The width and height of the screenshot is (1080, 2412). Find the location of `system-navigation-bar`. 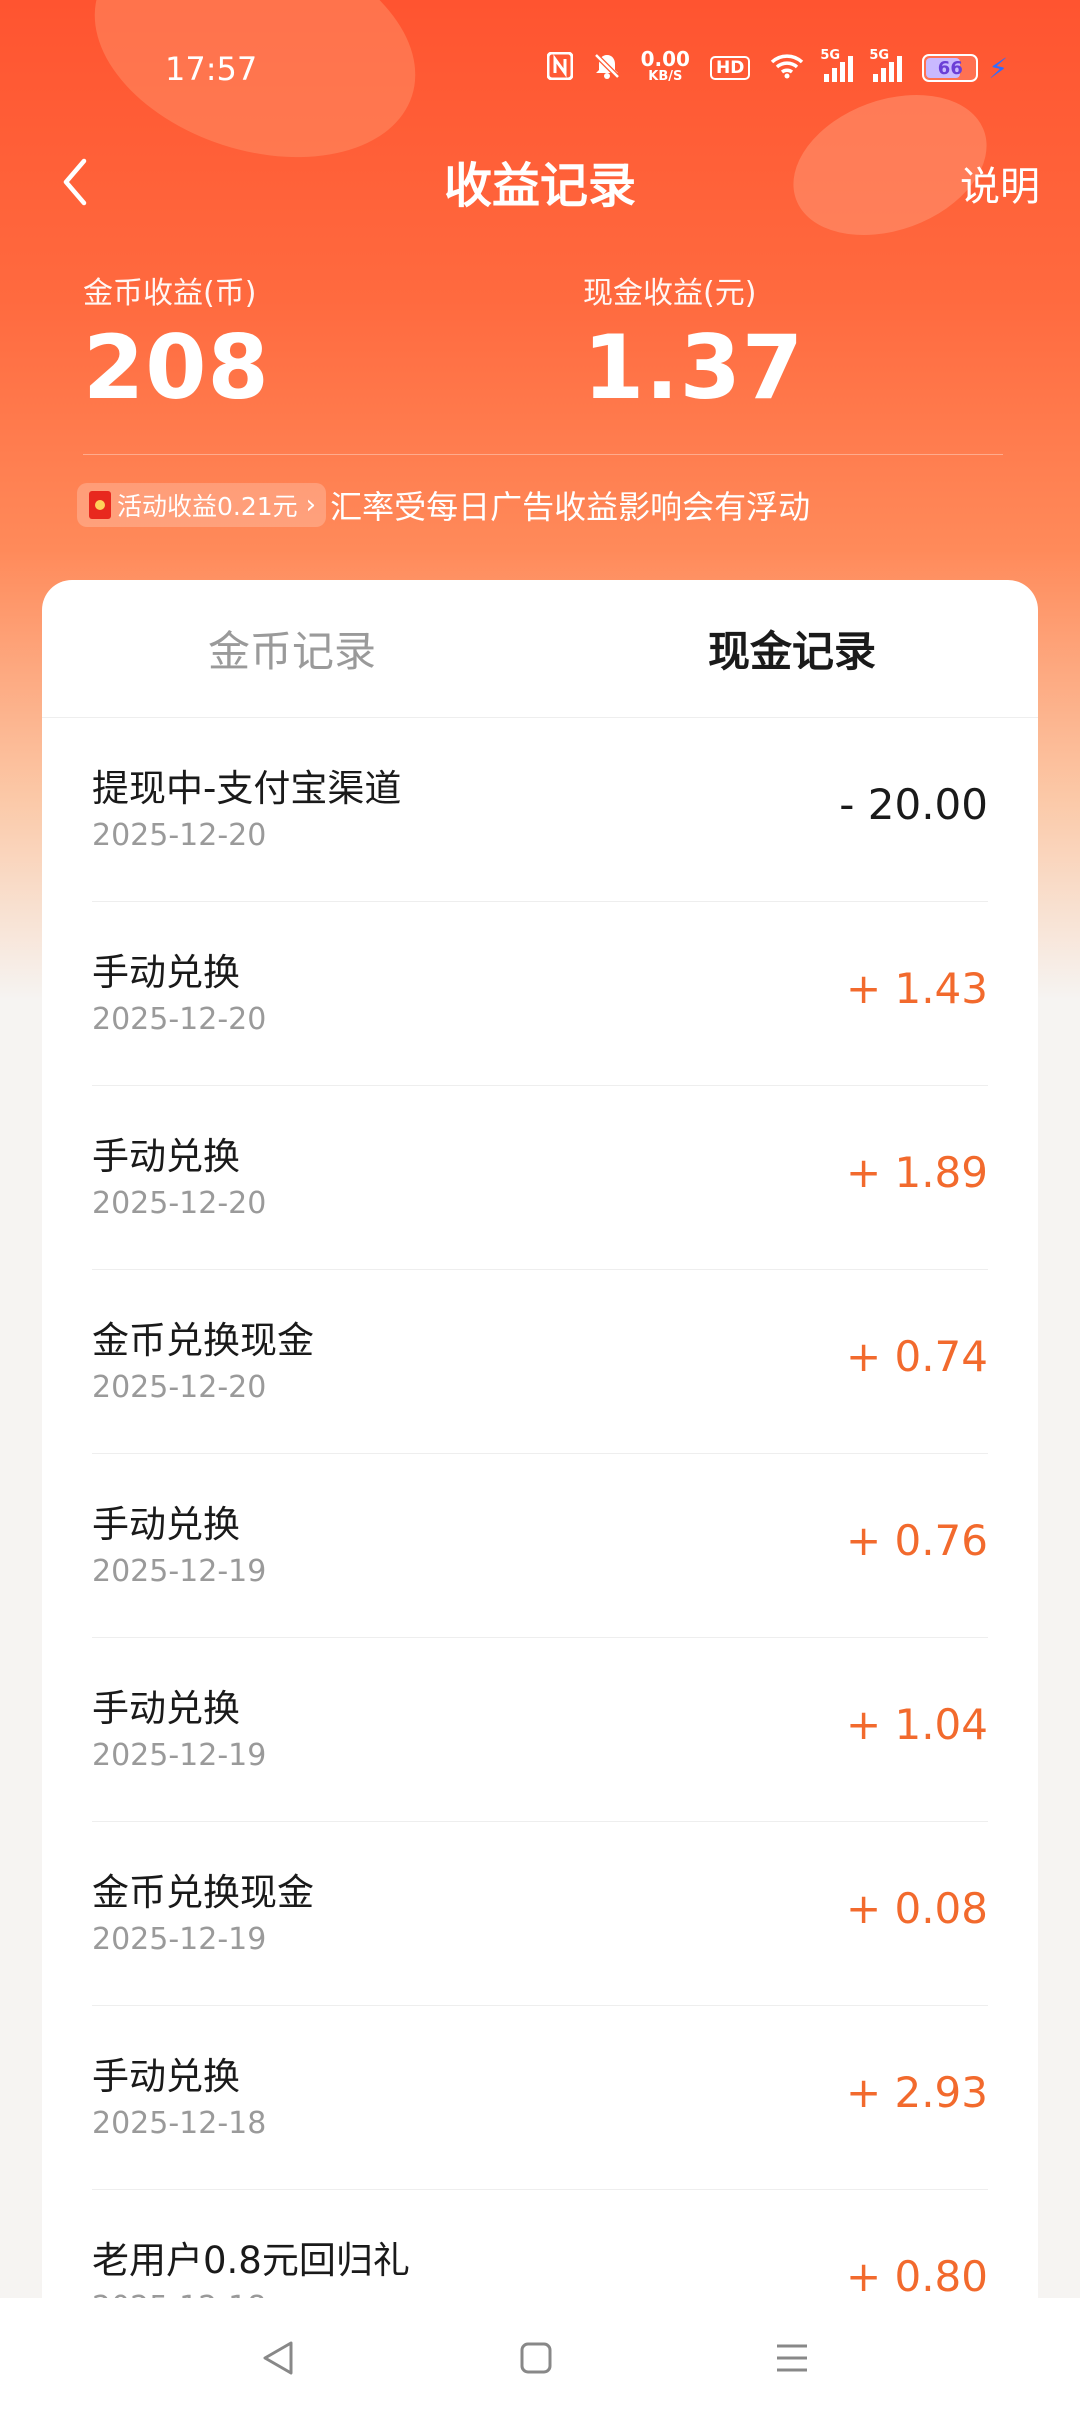

system-navigation-bar is located at coordinates (540, 2355).